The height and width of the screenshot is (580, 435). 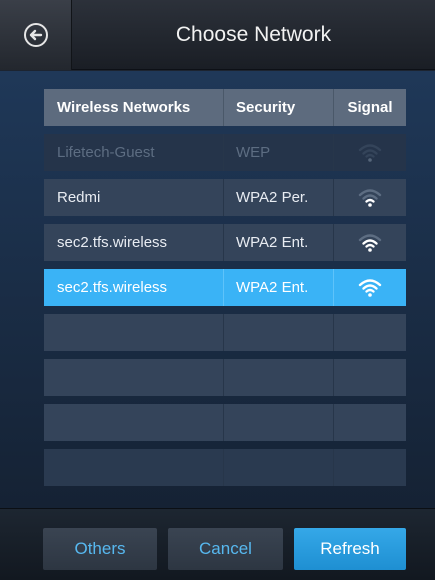 I want to click on column-header-wireless-networks: Wireless Networks, so click(x=134, y=107).